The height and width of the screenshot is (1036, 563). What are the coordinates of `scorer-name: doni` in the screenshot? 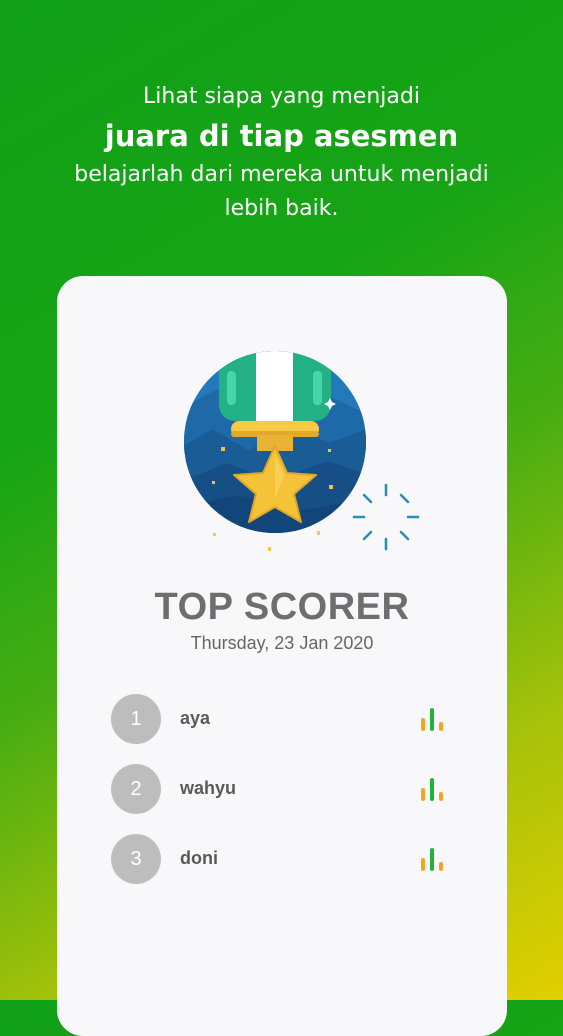 It's located at (199, 858).